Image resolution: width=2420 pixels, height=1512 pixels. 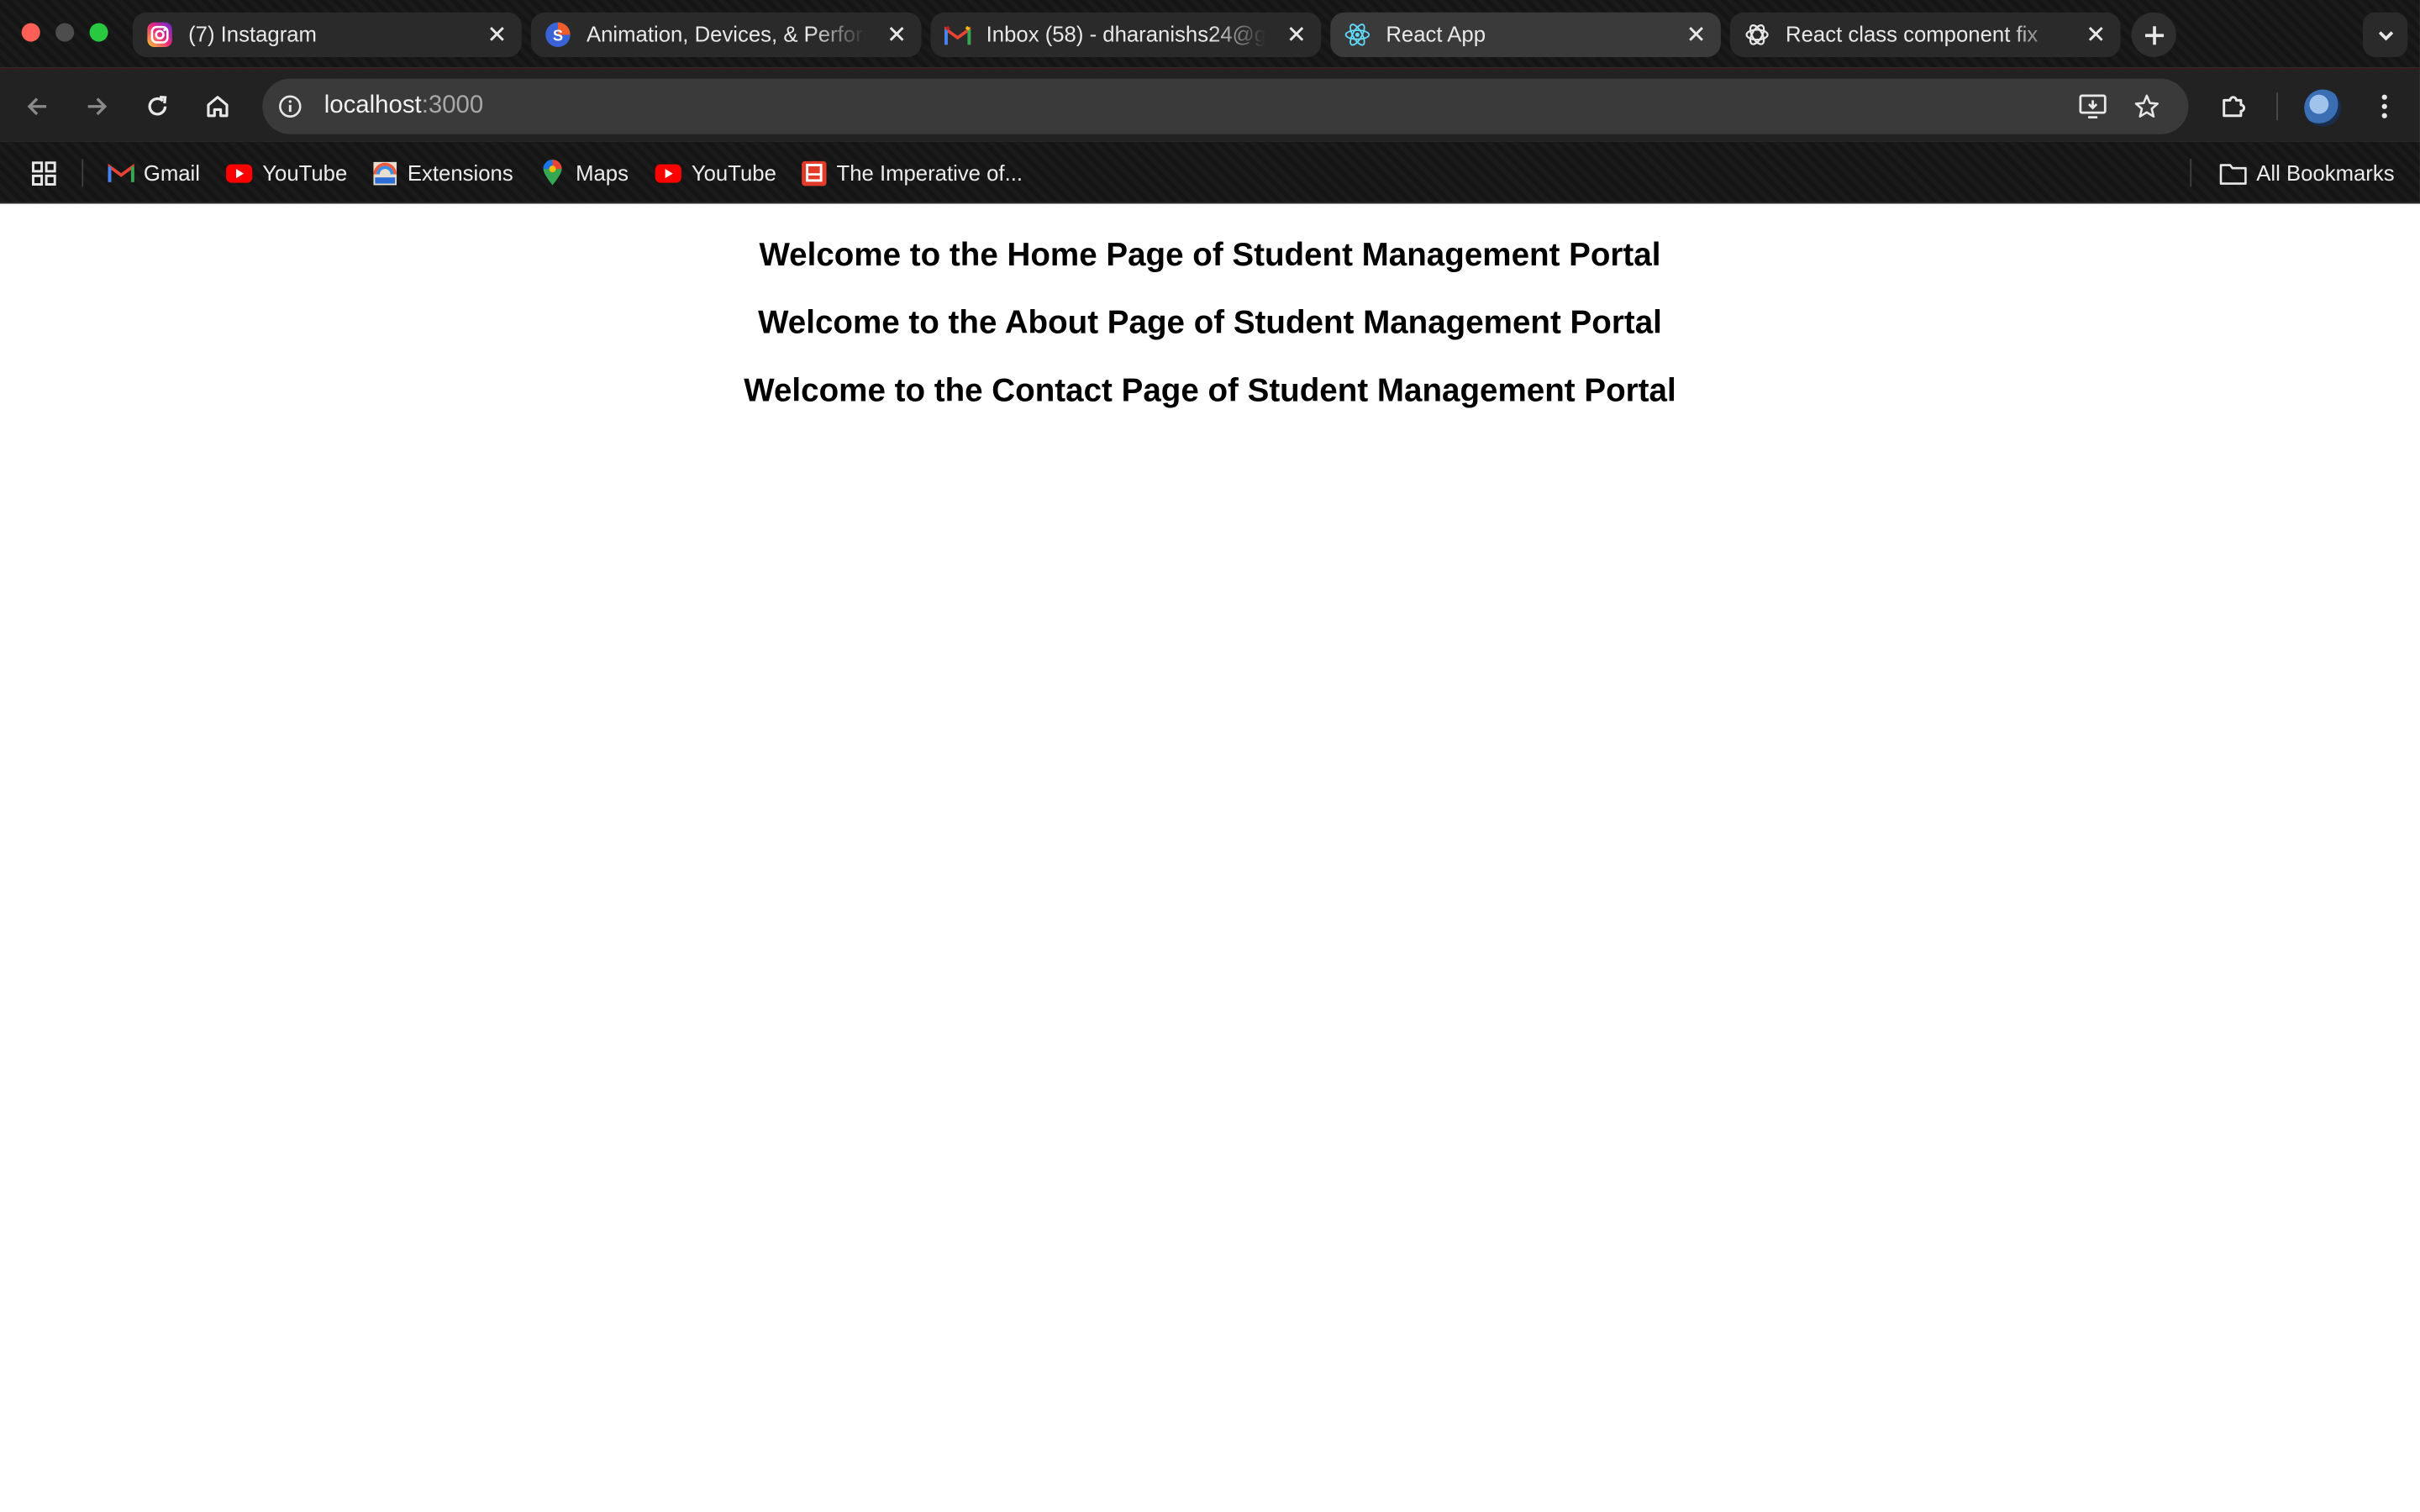 I want to click on bookmark-gmail: Gmail, so click(x=153, y=172).